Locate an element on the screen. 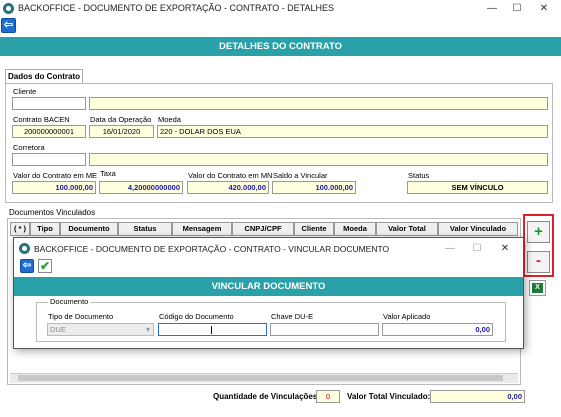 This screenshot has height=417, width=561. corretora-code-field is located at coordinates (49, 159).